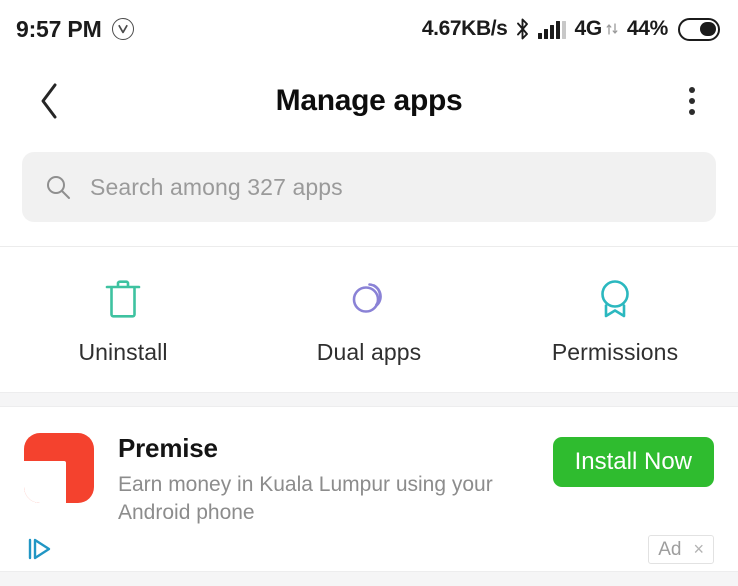 The image size is (738, 586). I want to click on shortcut-label: Uninstall, so click(123, 352).